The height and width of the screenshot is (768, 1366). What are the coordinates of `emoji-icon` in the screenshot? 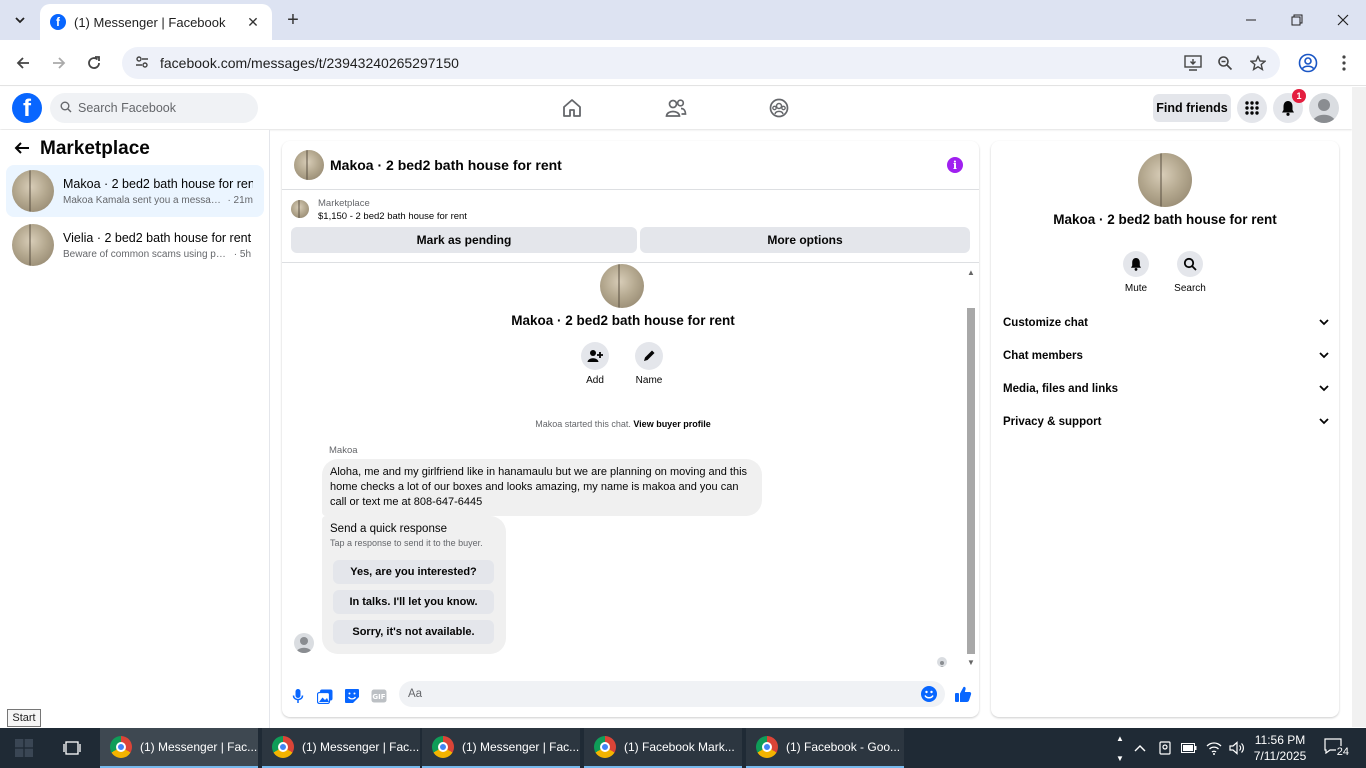 It's located at (929, 694).